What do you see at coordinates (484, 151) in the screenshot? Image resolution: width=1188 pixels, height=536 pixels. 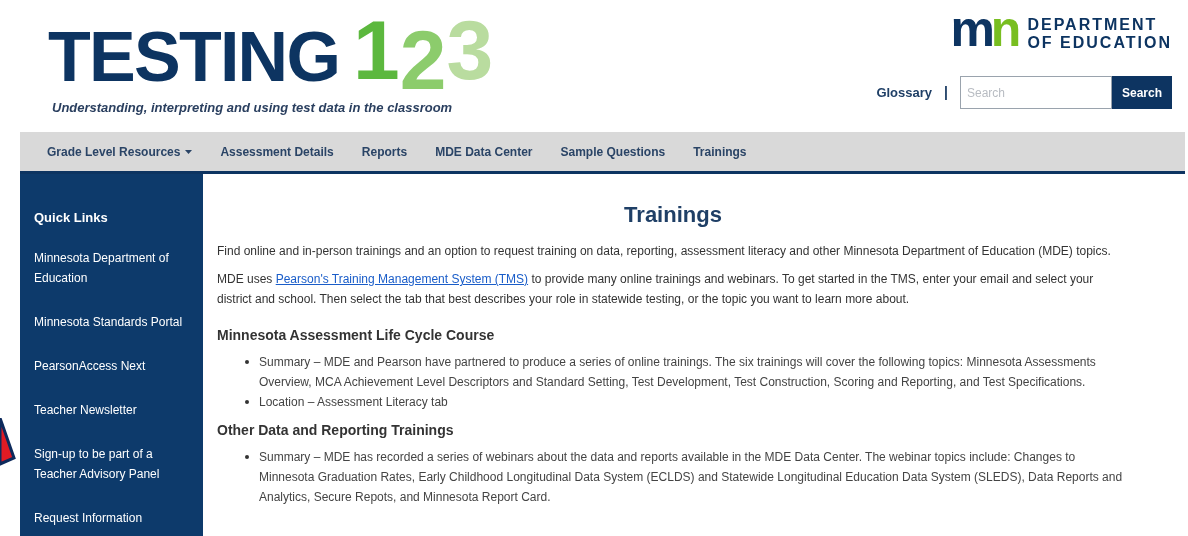 I see `nav-link: MDE Data Center` at bounding box center [484, 151].